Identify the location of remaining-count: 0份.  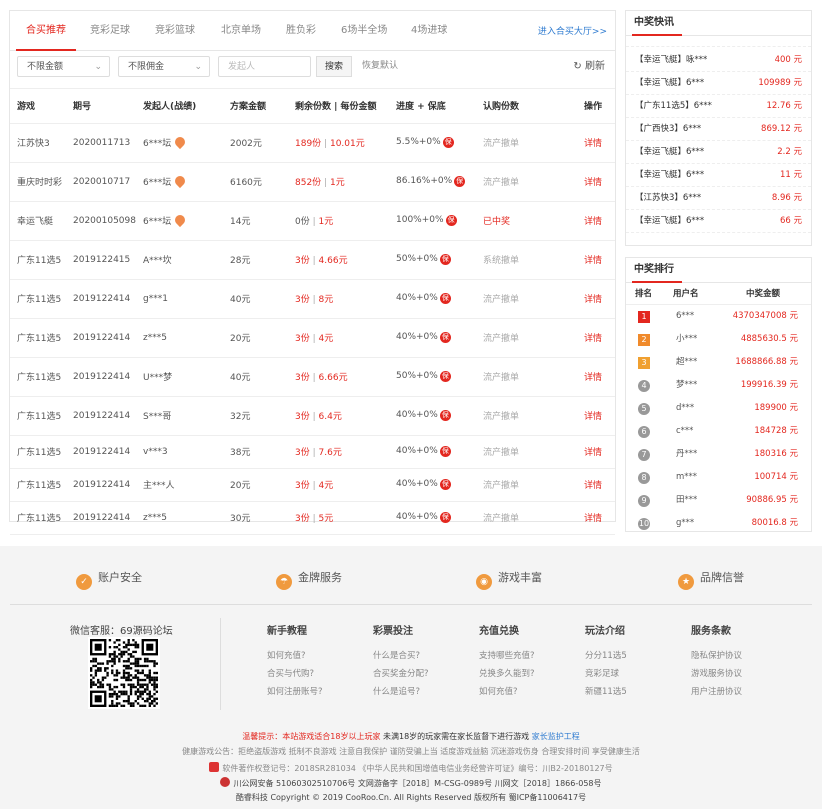
(302, 222).